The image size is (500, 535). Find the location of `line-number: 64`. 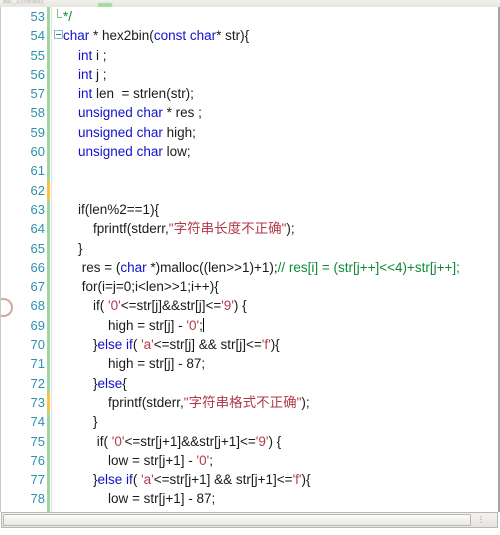

line-number: 64 is located at coordinates (37, 229).